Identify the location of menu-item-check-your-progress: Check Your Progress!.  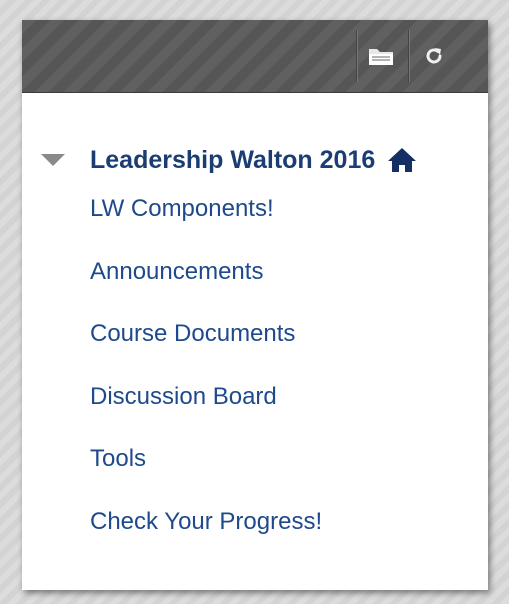
(206, 536).